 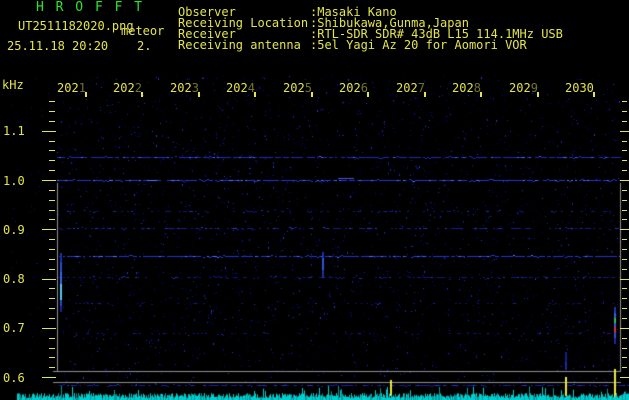 I want to click on freq-label: 1.1, so click(x=14, y=131).